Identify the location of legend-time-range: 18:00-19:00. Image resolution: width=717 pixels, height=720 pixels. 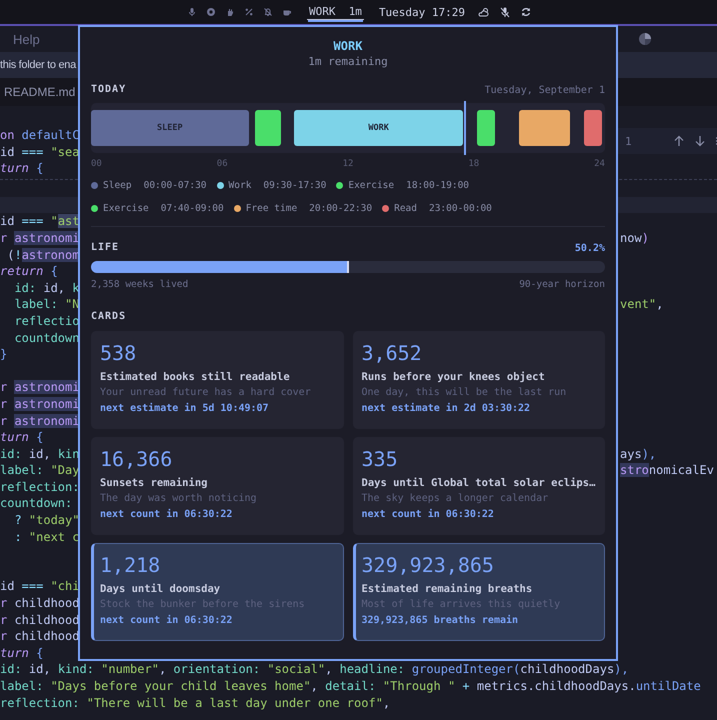
(438, 185).